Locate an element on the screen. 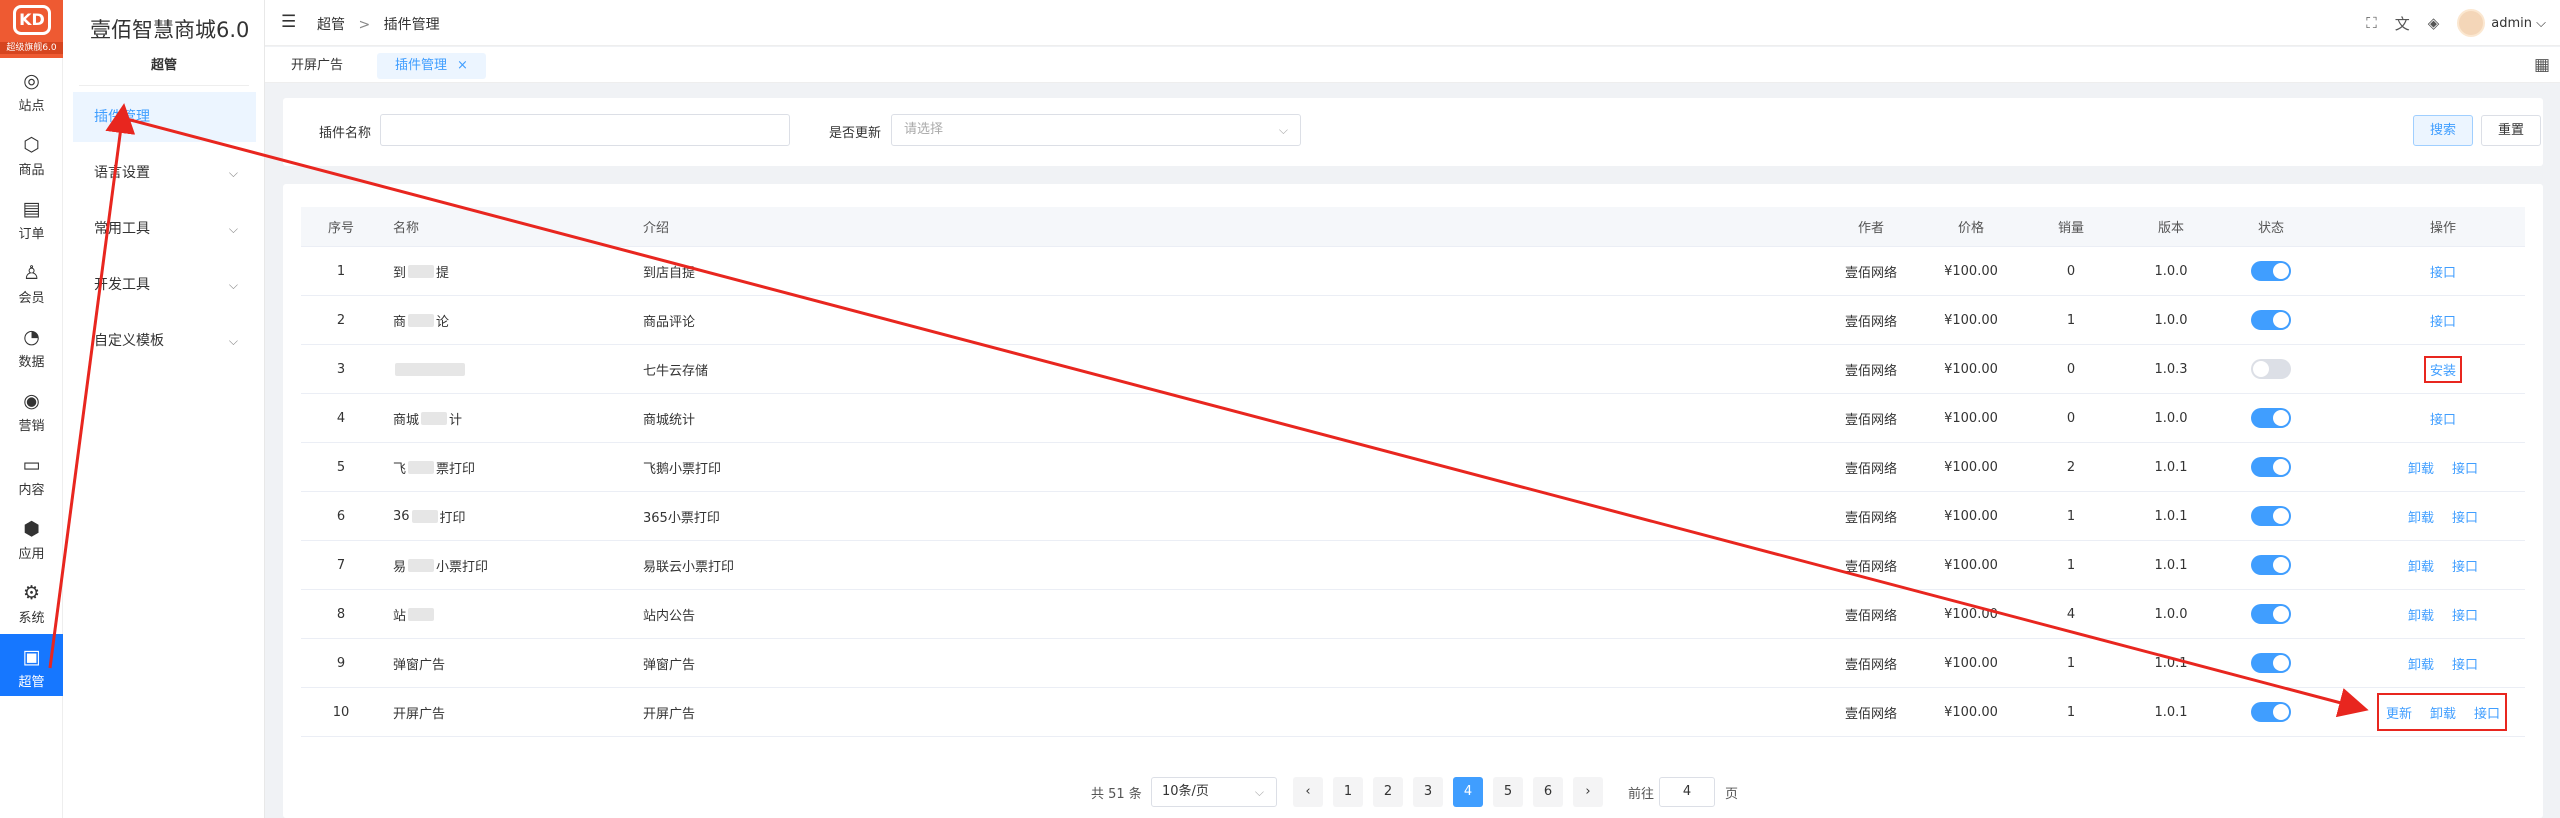 This screenshot has height=818, width=2560. tab-splash-ad: 开屏广告 is located at coordinates (317, 66).